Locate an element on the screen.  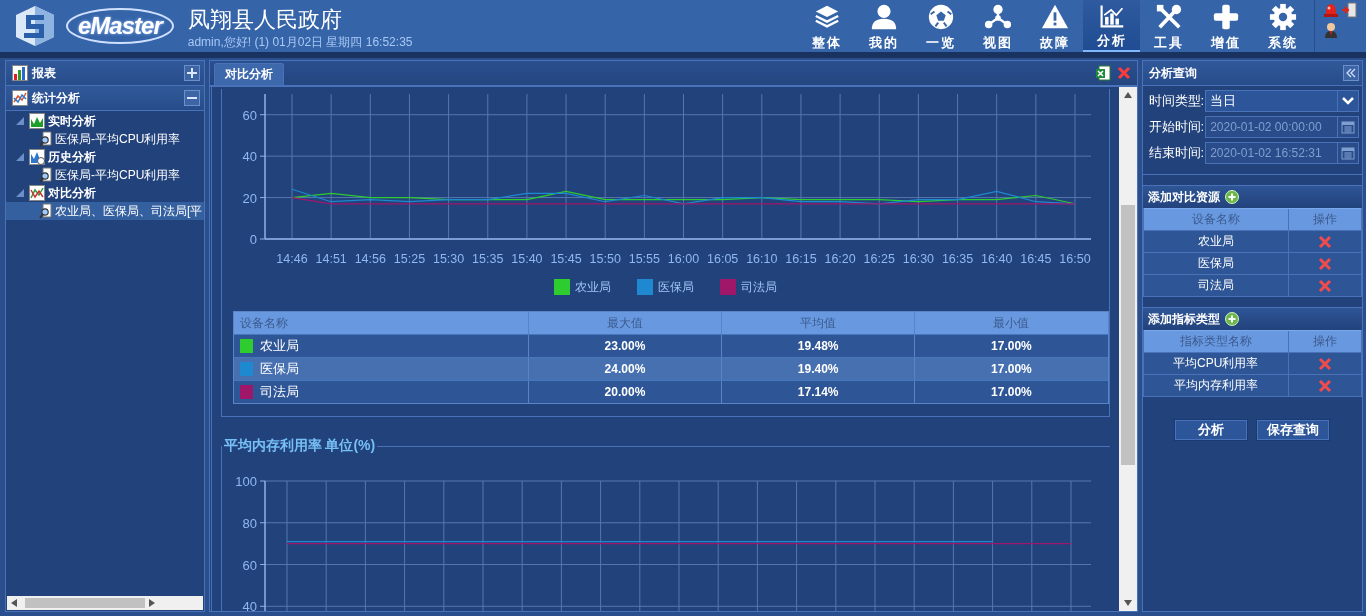
y-tick-label: 60 is located at coordinates (249, 115).